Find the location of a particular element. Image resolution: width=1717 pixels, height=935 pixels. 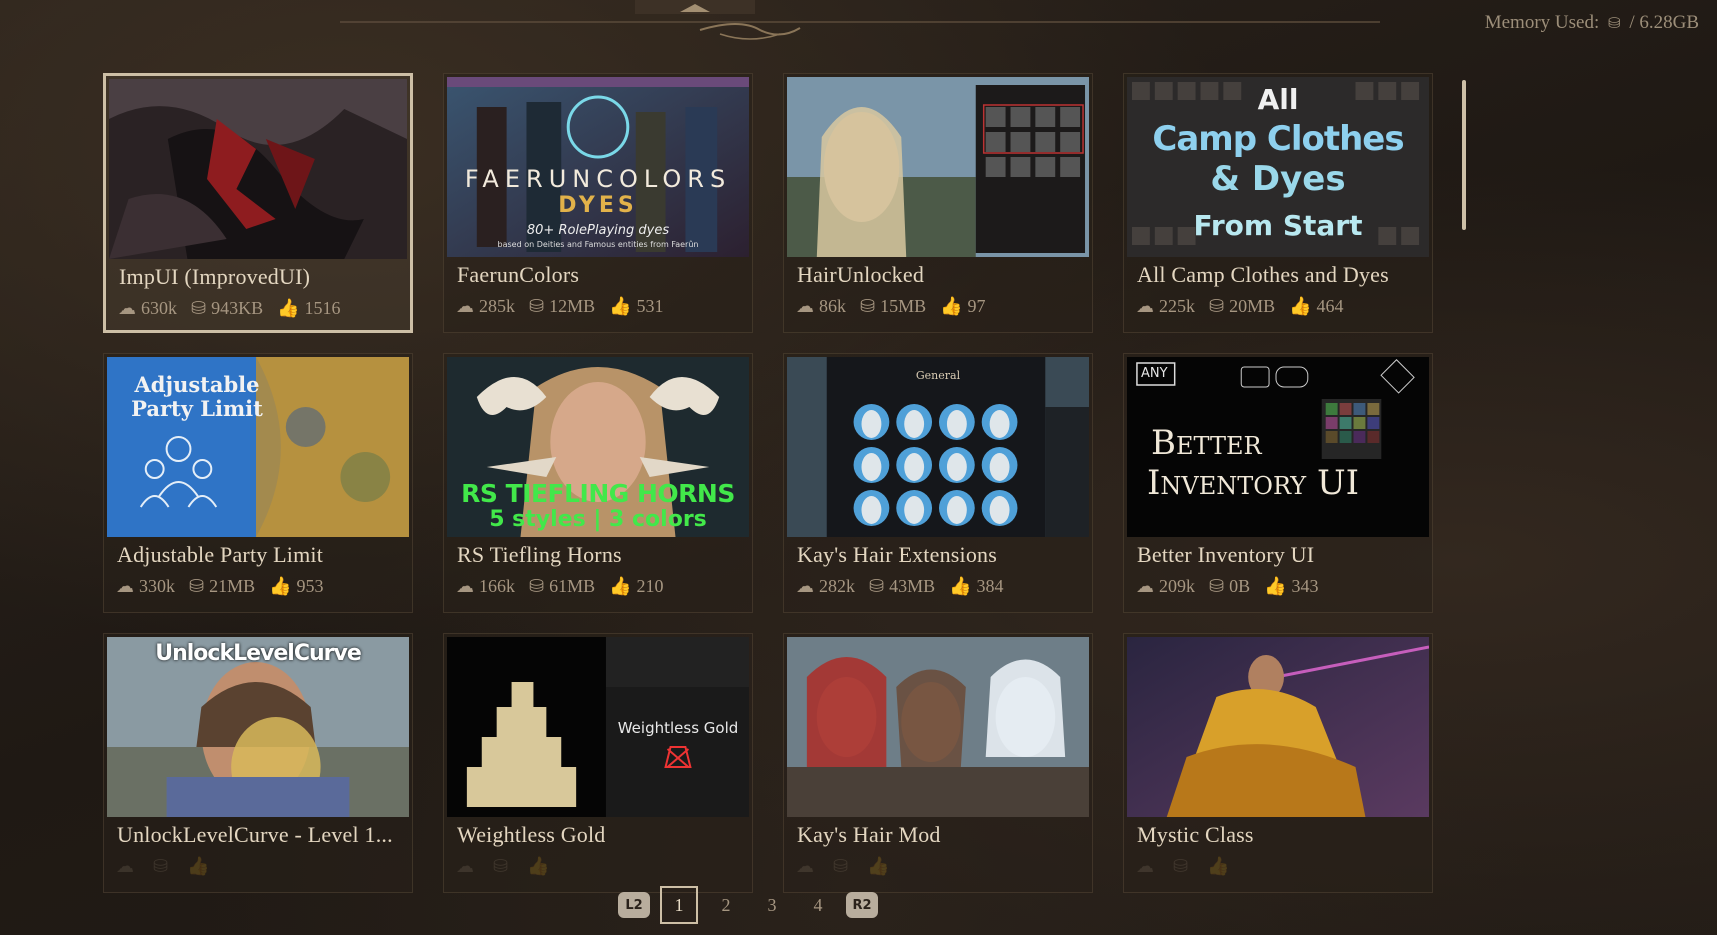

thumb-text: Camp Clothes is located at coordinates (1278, 139).